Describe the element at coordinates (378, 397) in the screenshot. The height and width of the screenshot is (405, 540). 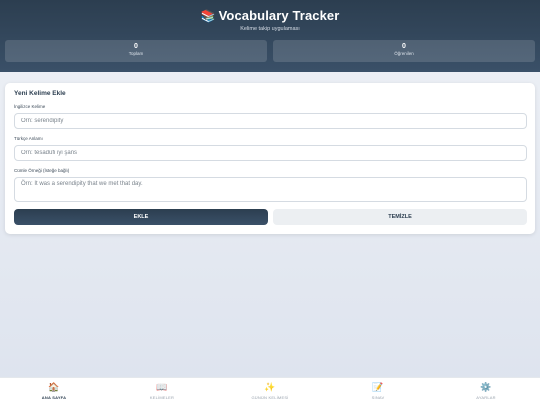
I see `nav-label-quiz: SINAV` at that location.